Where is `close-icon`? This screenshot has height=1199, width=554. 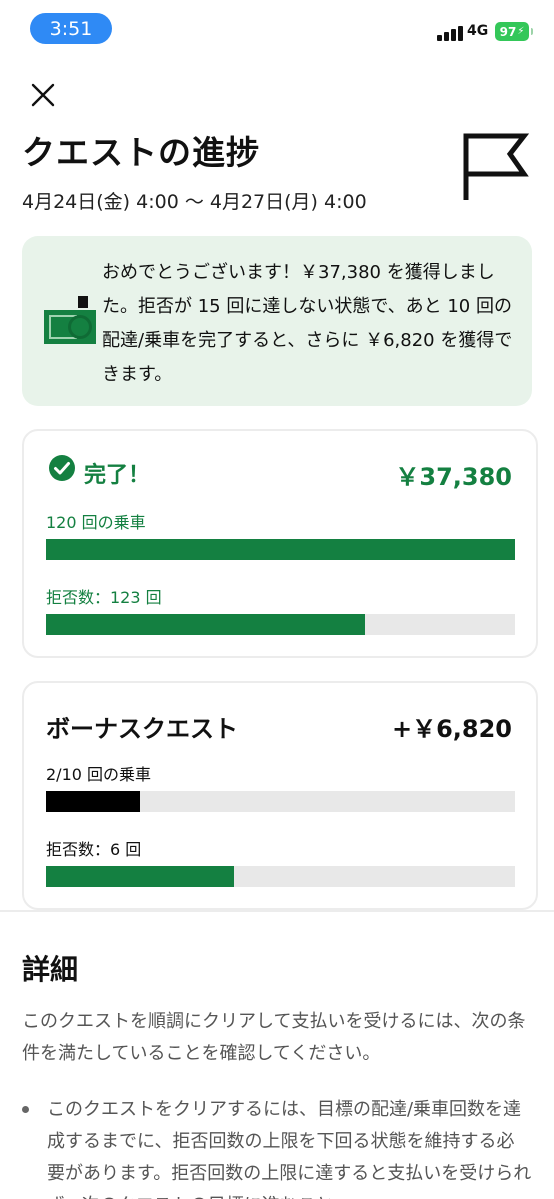 close-icon is located at coordinates (43, 95).